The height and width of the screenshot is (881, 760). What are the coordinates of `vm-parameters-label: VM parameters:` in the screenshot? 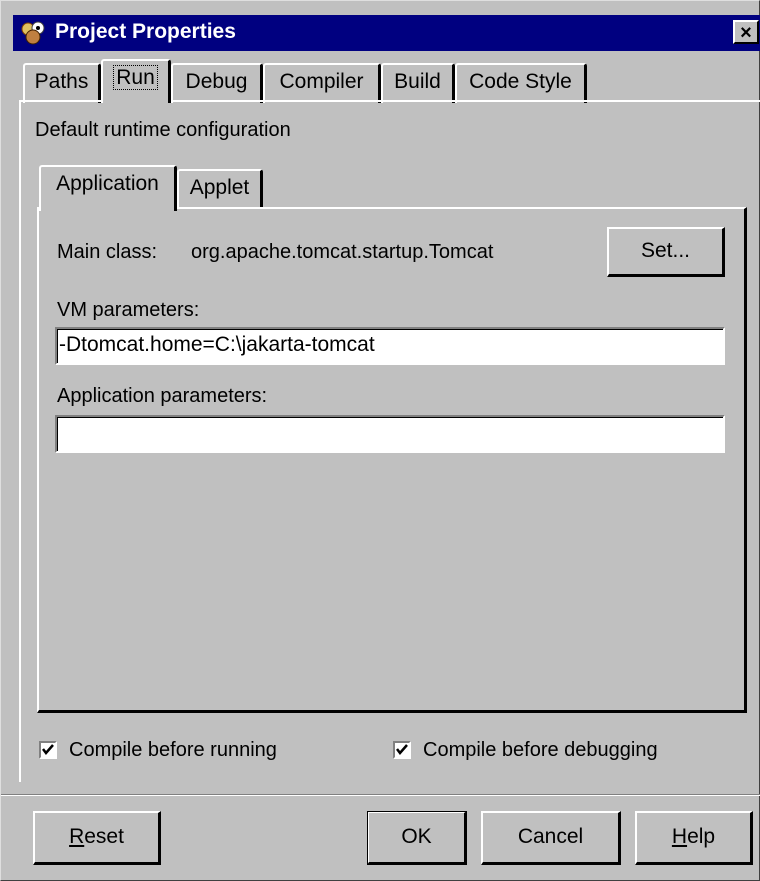 It's located at (128, 310).